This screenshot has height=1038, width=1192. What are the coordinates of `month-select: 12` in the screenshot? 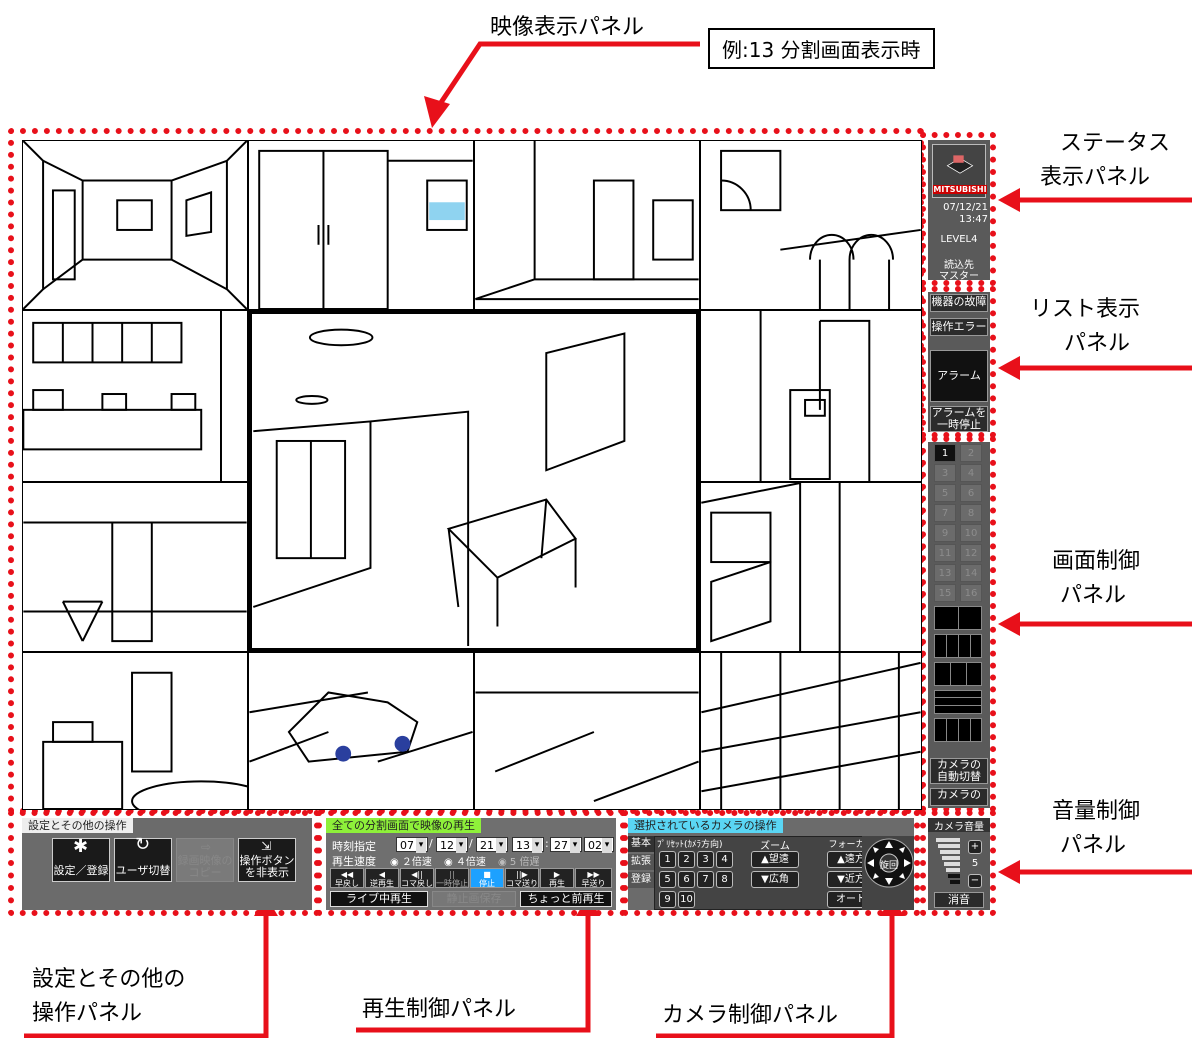 It's located at (452, 845).